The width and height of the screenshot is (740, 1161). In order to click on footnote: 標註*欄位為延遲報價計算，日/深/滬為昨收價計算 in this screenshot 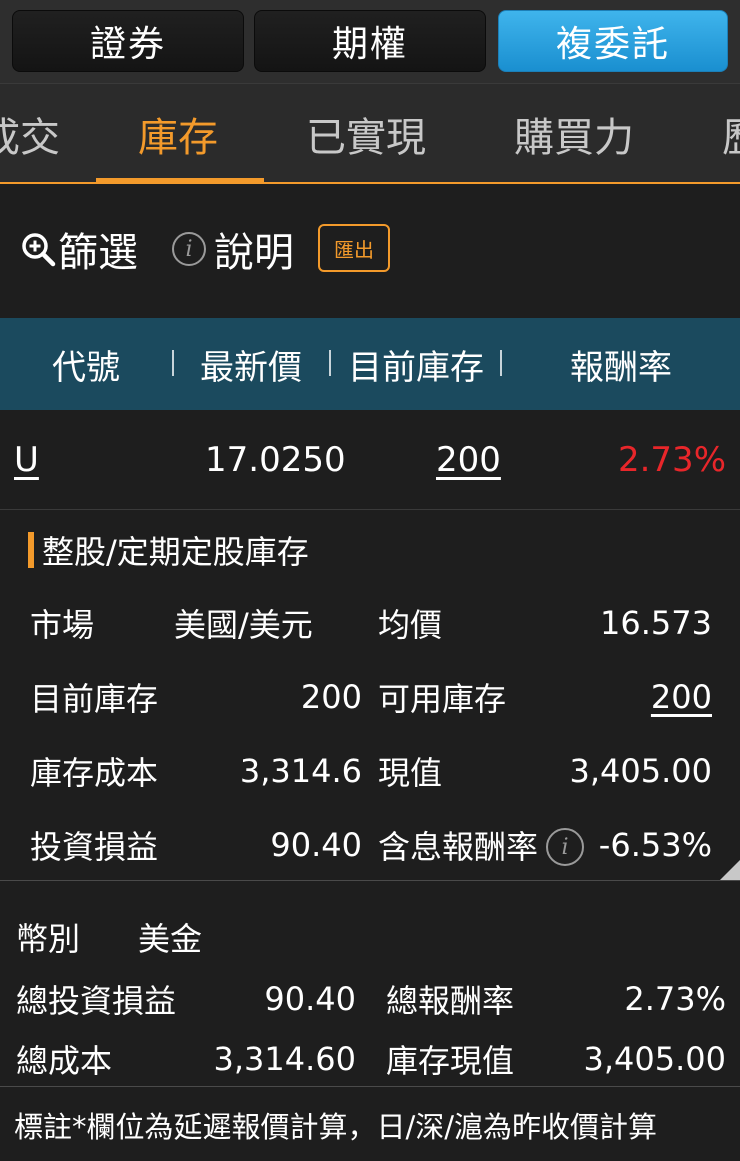, I will do `click(370, 1124)`.